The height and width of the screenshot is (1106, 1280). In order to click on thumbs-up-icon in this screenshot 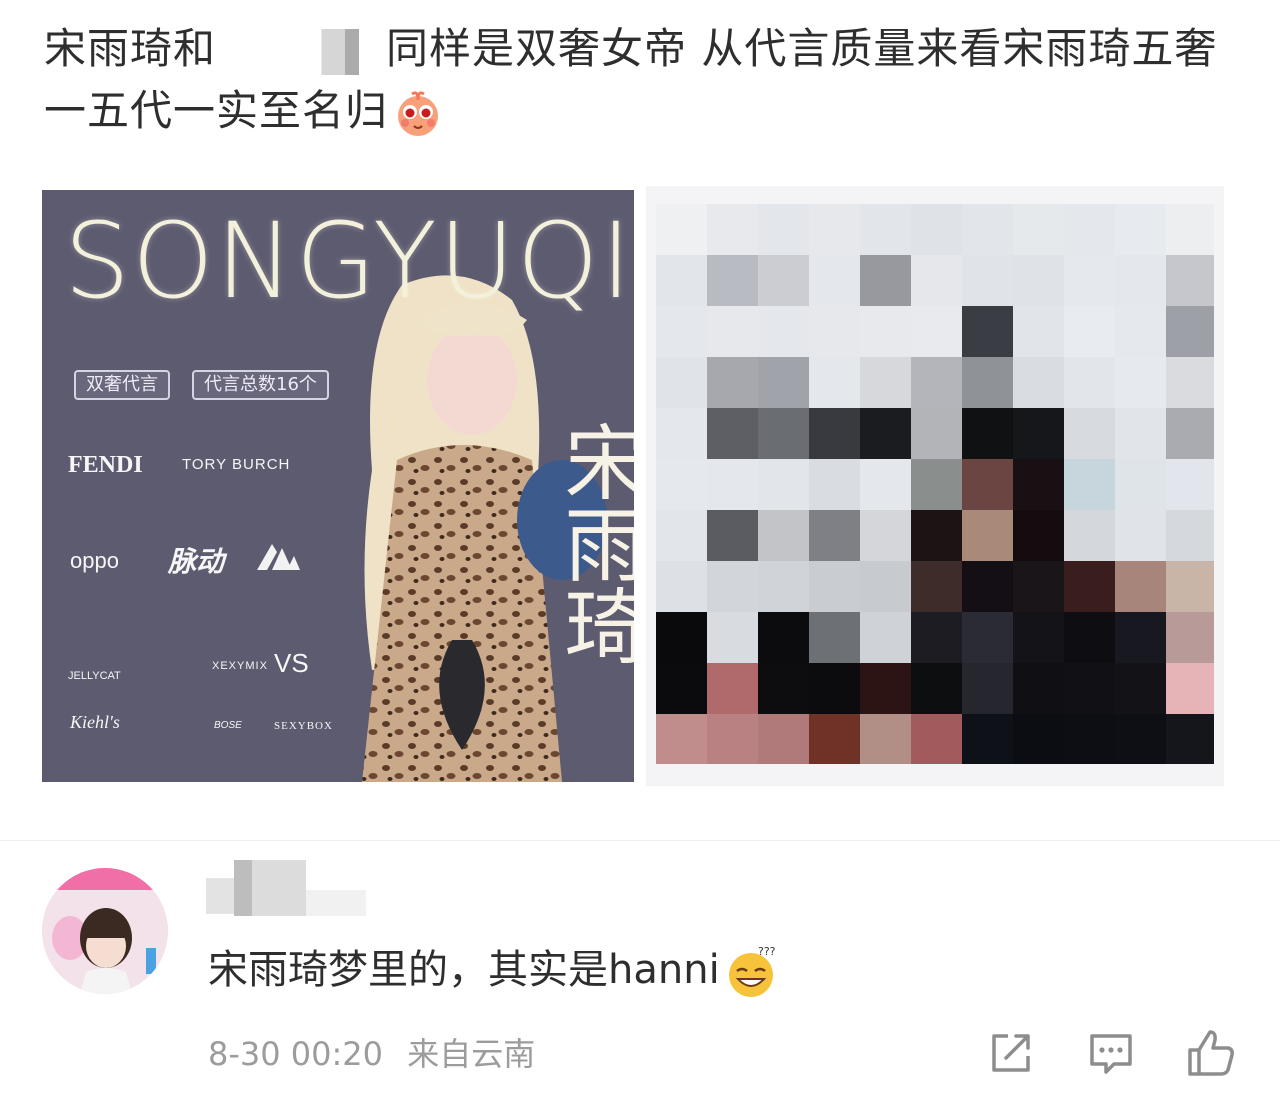, I will do `click(1211, 1053)`.